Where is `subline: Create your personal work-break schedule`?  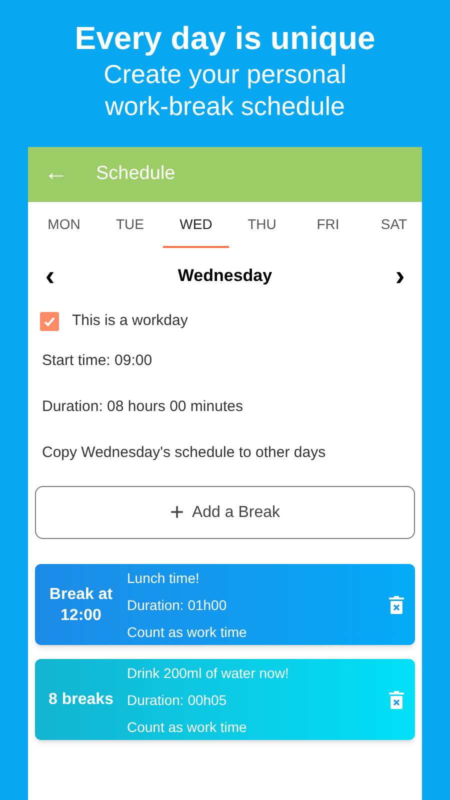 subline: Create your personal work-break schedule is located at coordinates (225, 90).